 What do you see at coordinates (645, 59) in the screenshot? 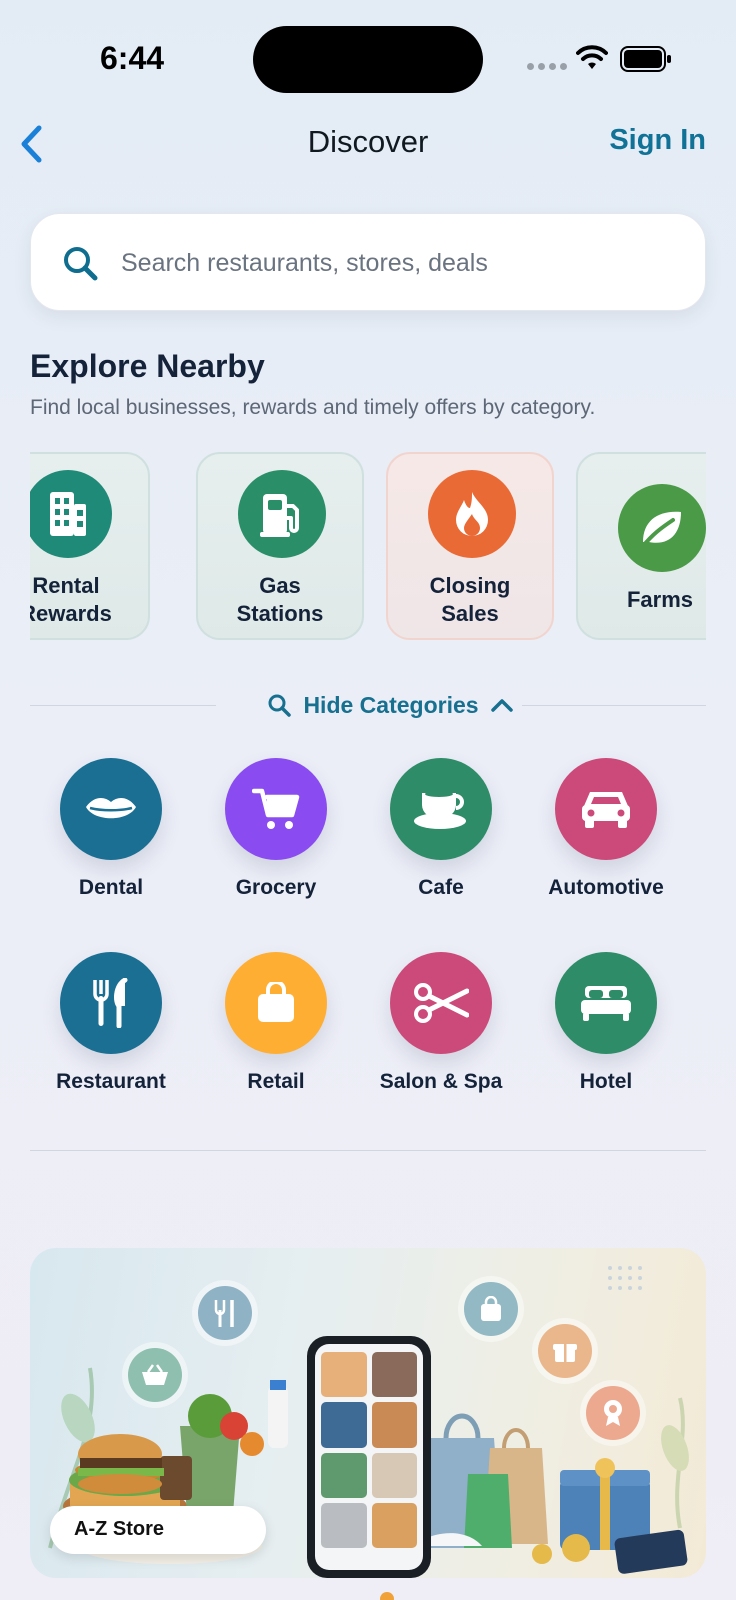
I see `battery-icon` at bounding box center [645, 59].